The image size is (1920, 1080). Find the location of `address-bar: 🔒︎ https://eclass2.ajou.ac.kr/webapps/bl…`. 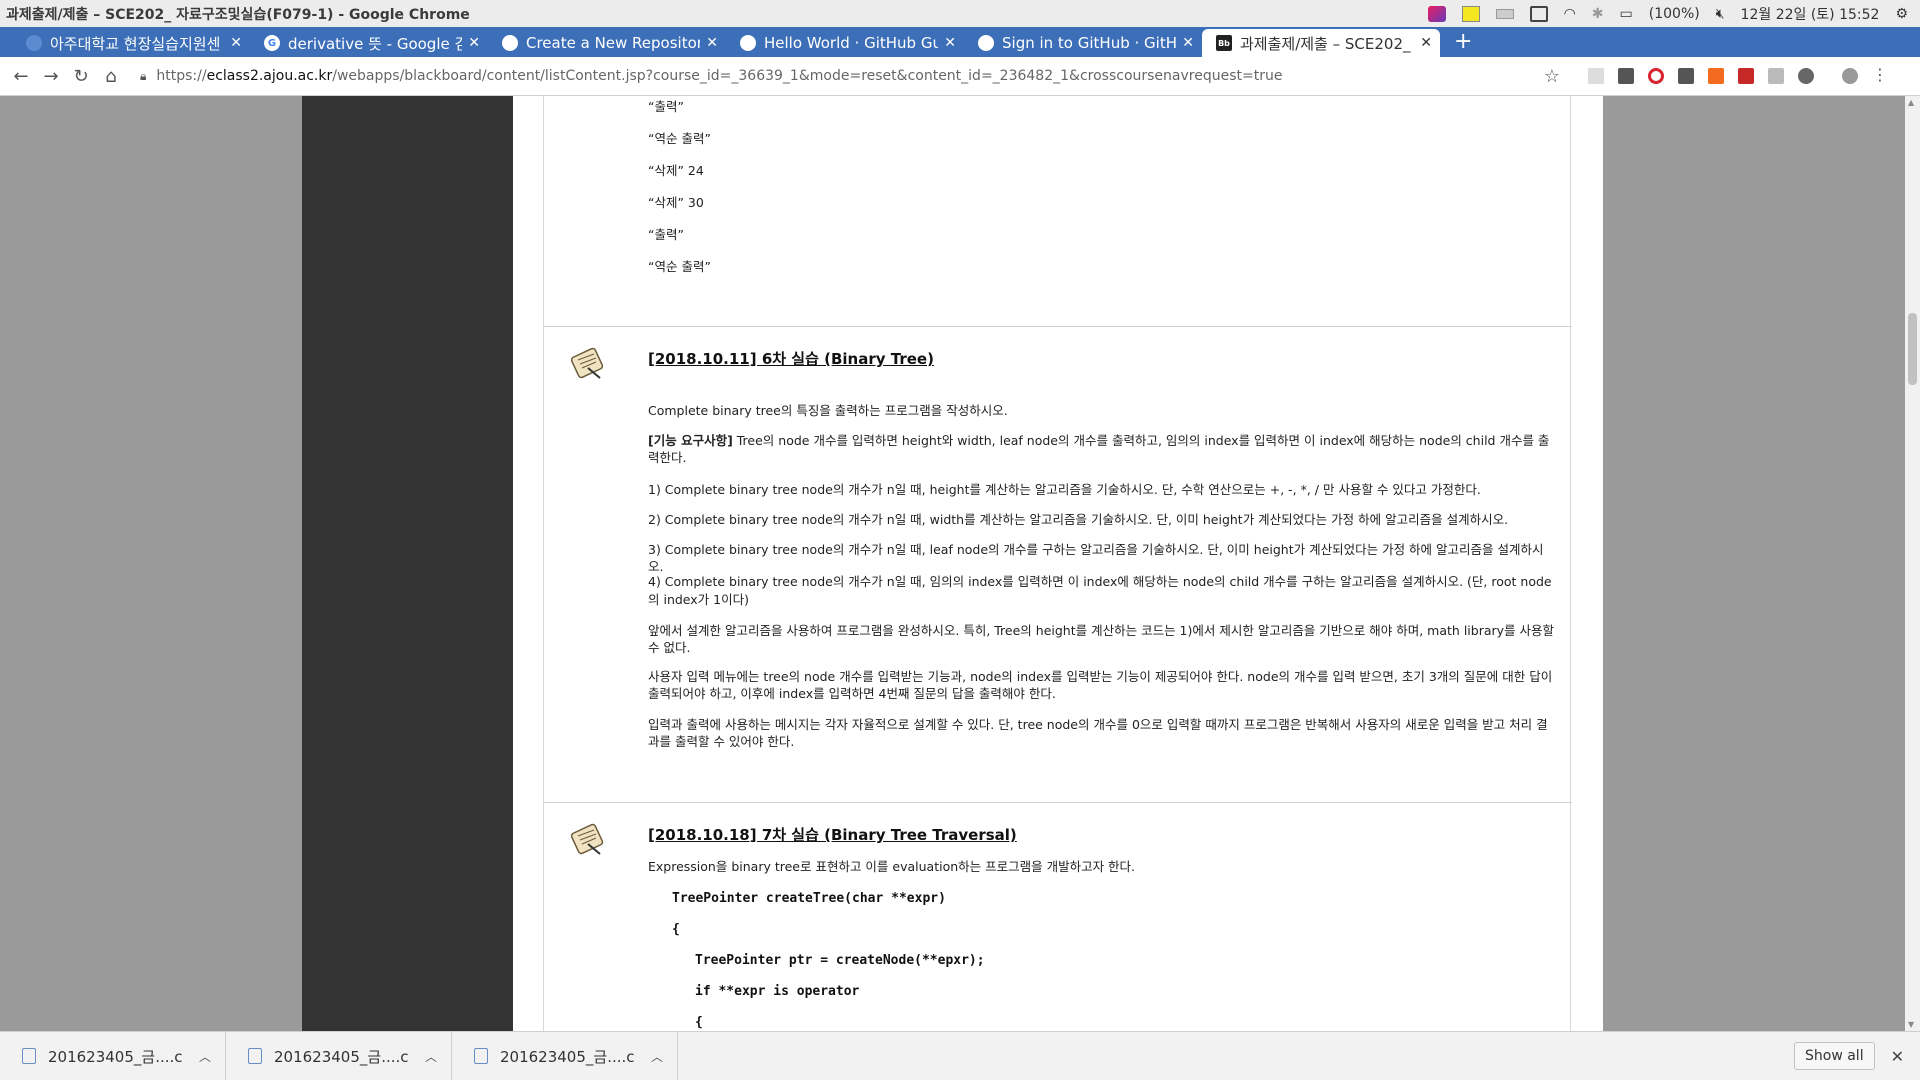

address-bar: 🔒︎ https://eclass2.ajou.ac.kr/webapps/bl… is located at coordinates (850, 76).